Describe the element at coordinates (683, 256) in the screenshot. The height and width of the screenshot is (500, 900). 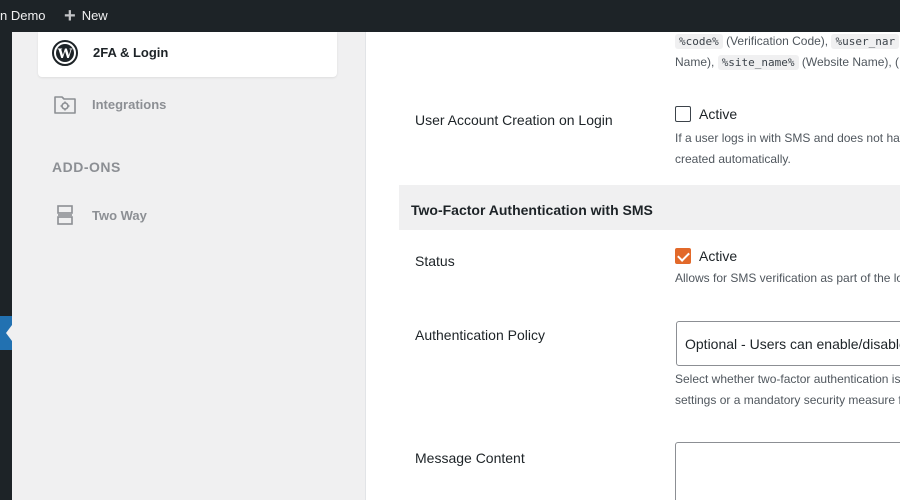
I see `checkbox-checked` at that location.